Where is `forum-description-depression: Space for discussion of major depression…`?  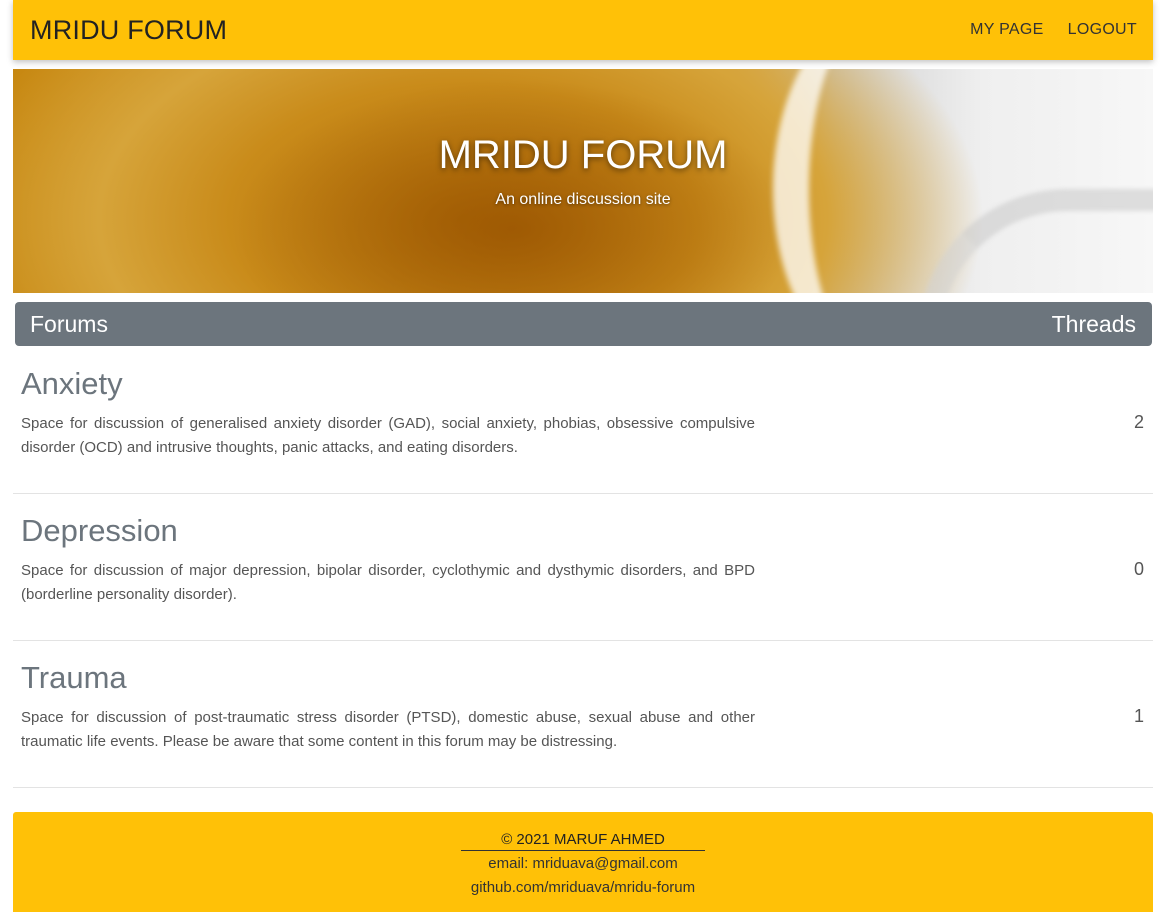 forum-description-depression: Space for discussion of major depression… is located at coordinates (388, 582).